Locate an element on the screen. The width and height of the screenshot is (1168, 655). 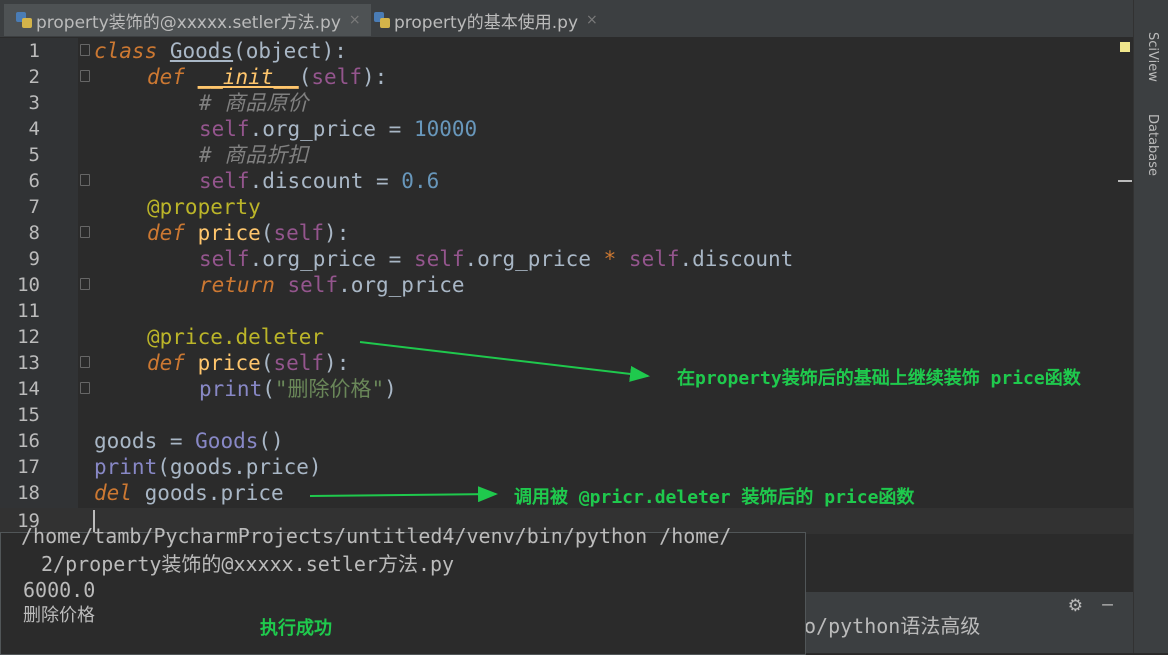
line-number: 3 is located at coordinates (34, 103).